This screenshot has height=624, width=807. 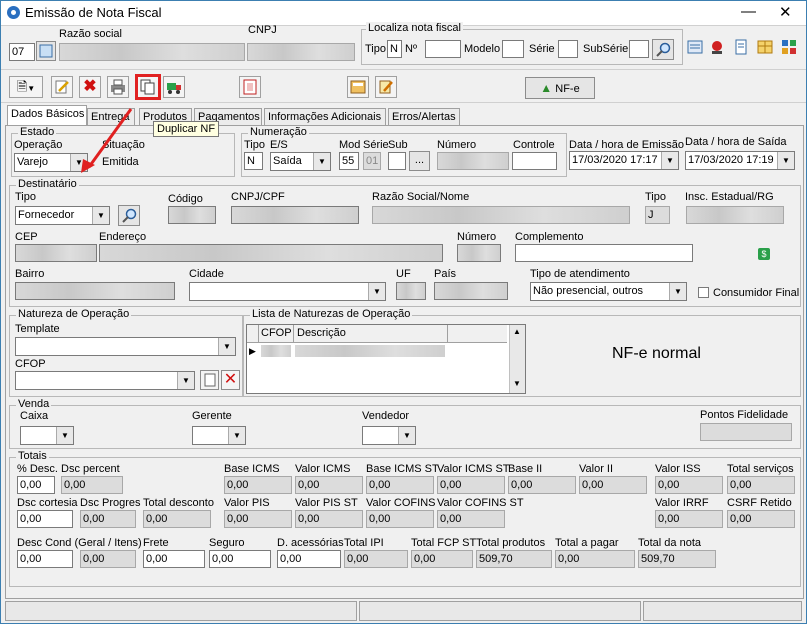 What do you see at coordinates (386, 87) in the screenshot?
I see `attach-button` at bounding box center [386, 87].